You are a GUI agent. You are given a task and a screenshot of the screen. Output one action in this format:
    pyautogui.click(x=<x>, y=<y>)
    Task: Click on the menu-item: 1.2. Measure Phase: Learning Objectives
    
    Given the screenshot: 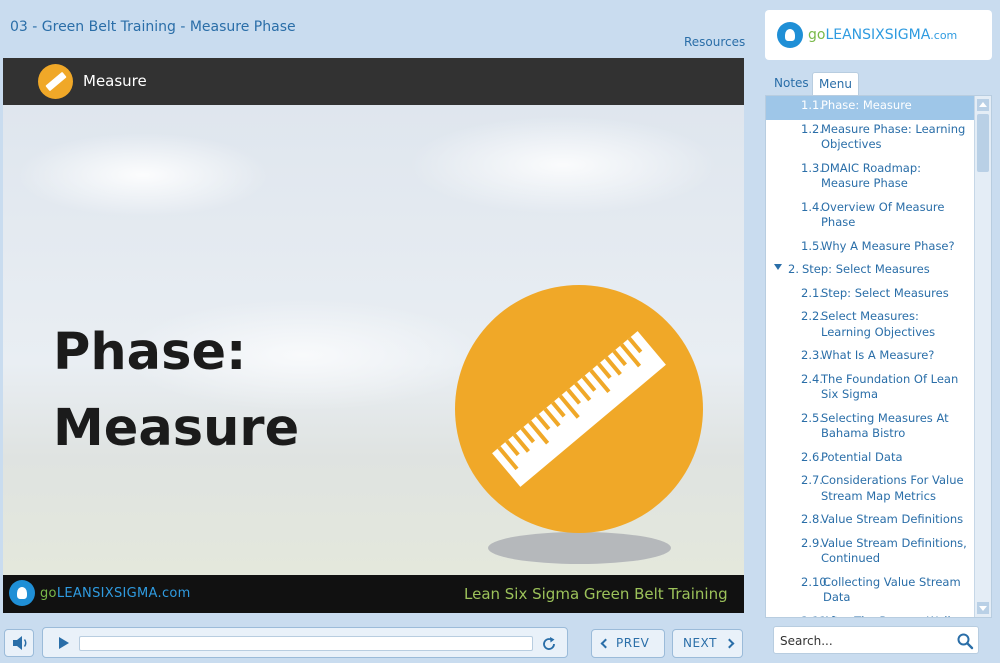 What is the action you would take?
    pyautogui.click(x=870, y=139)
    